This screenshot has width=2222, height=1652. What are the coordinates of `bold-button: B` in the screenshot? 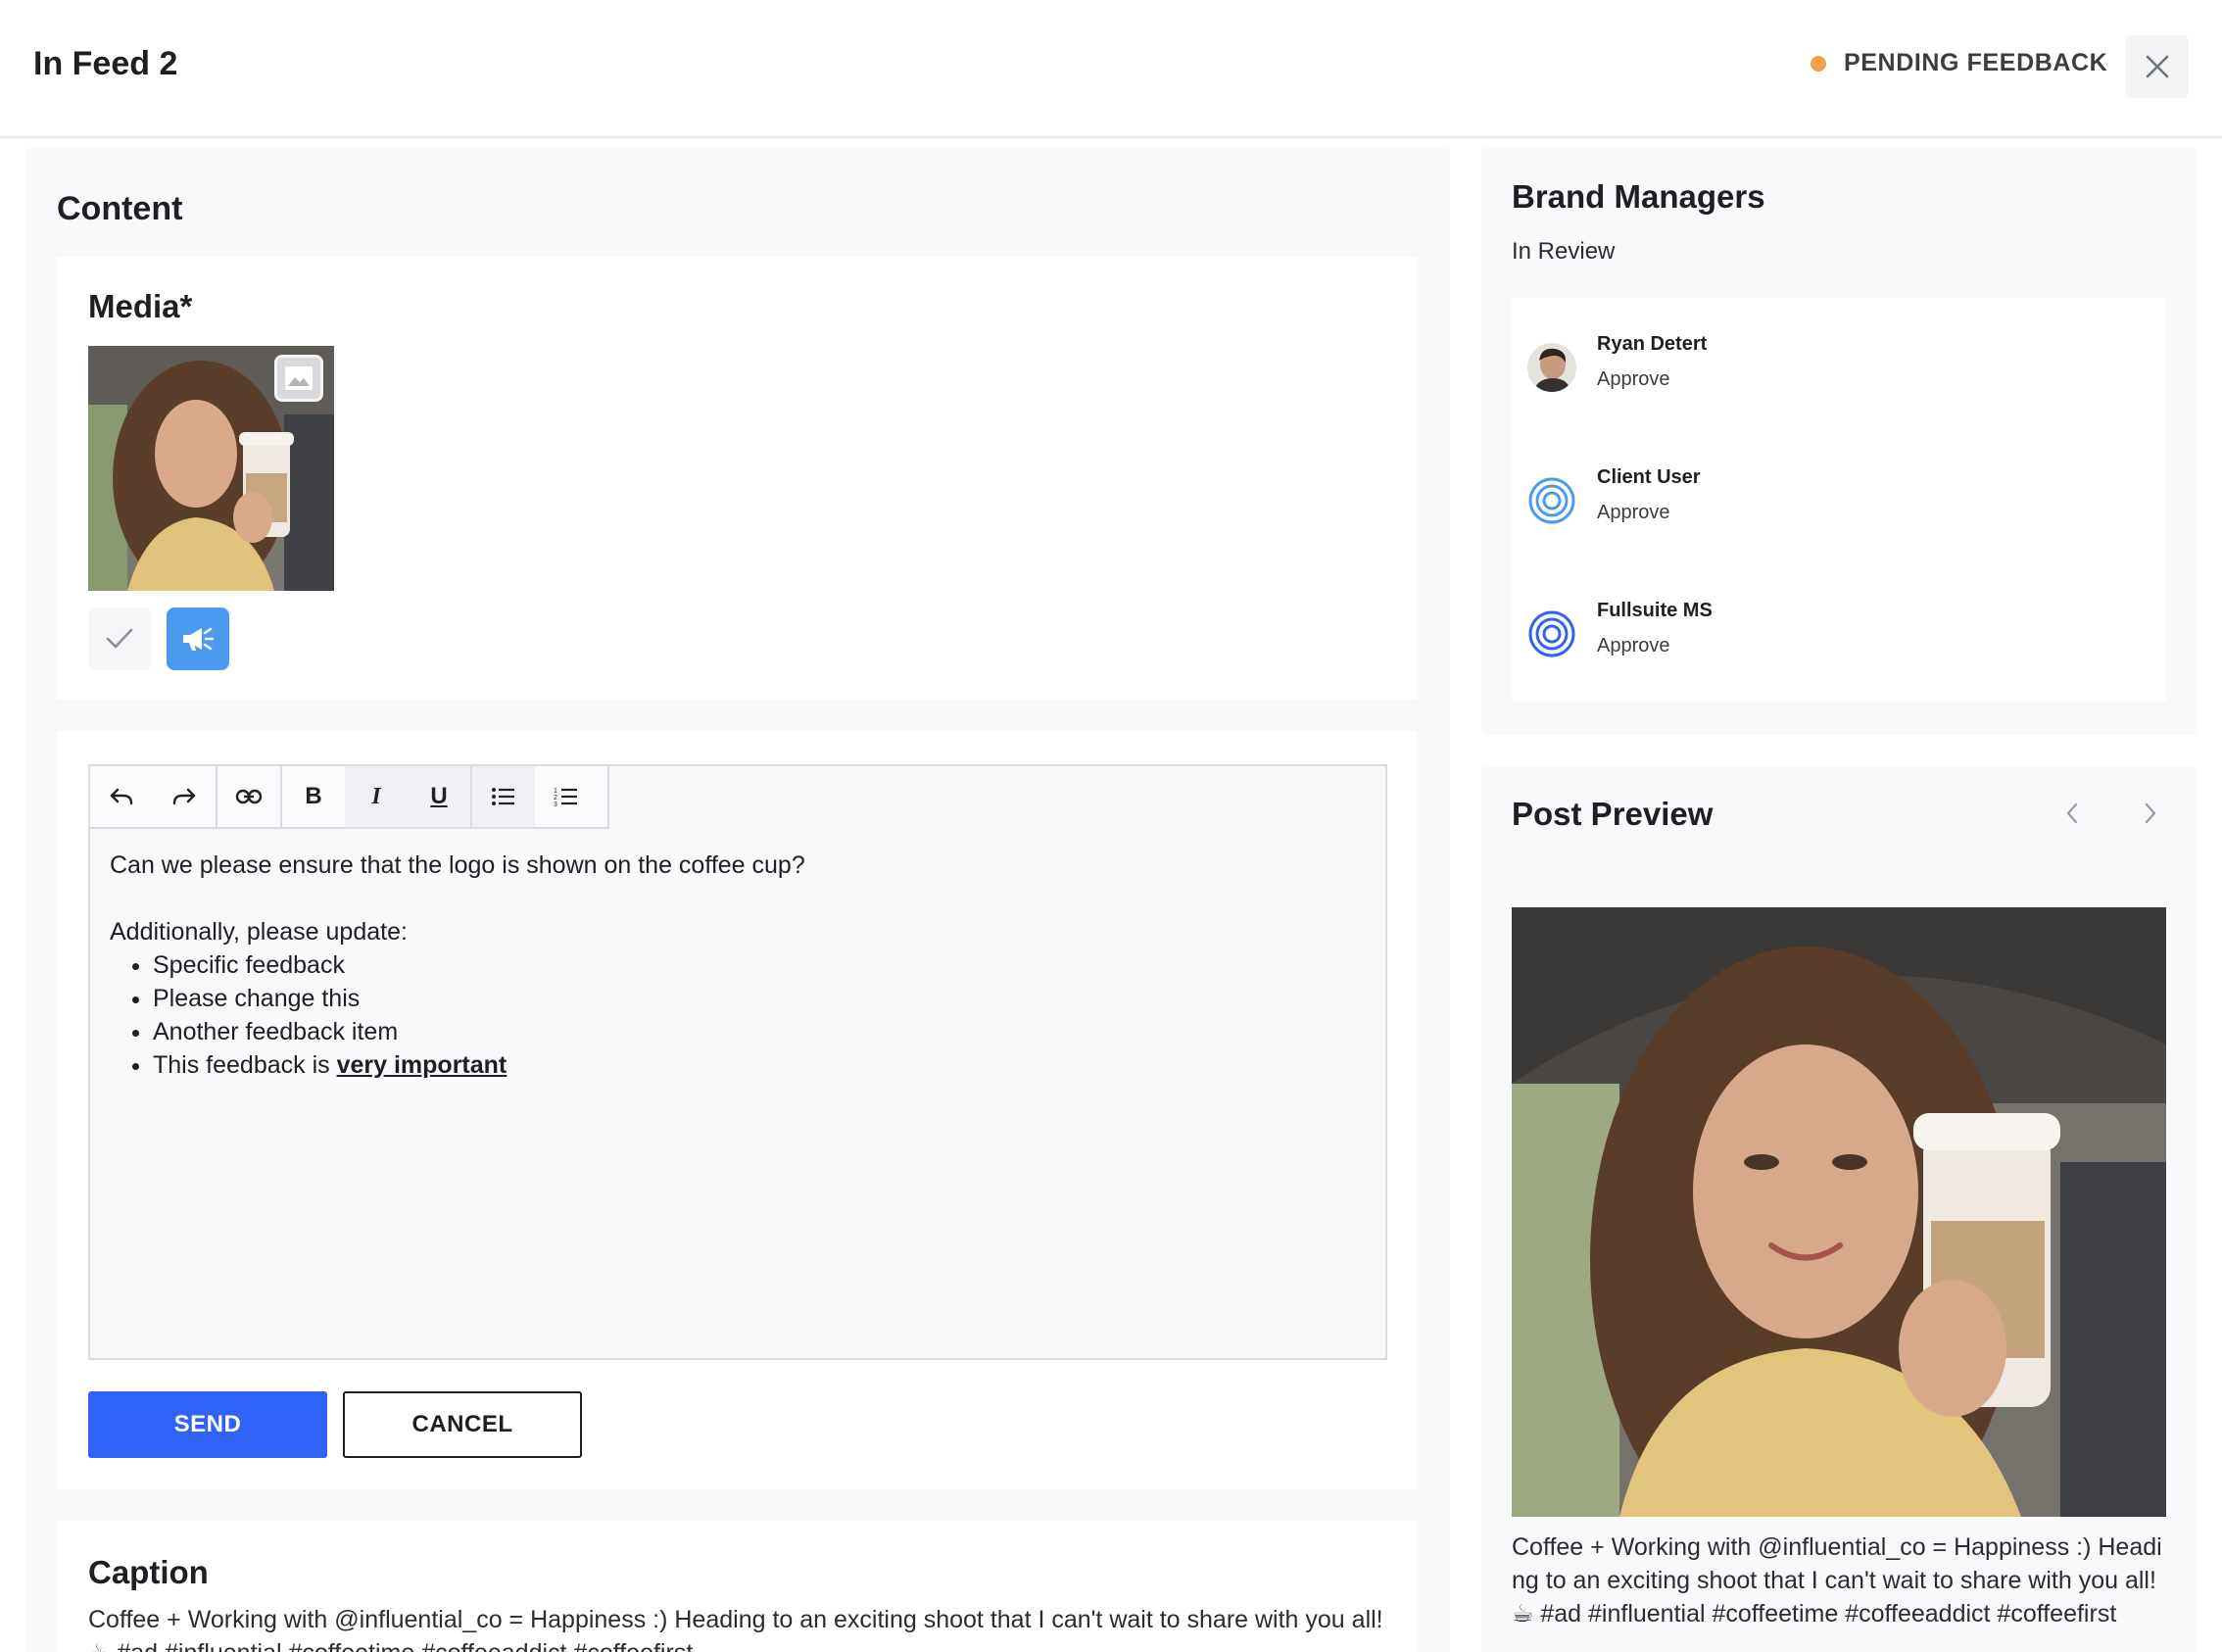 It's located at (313, 796).